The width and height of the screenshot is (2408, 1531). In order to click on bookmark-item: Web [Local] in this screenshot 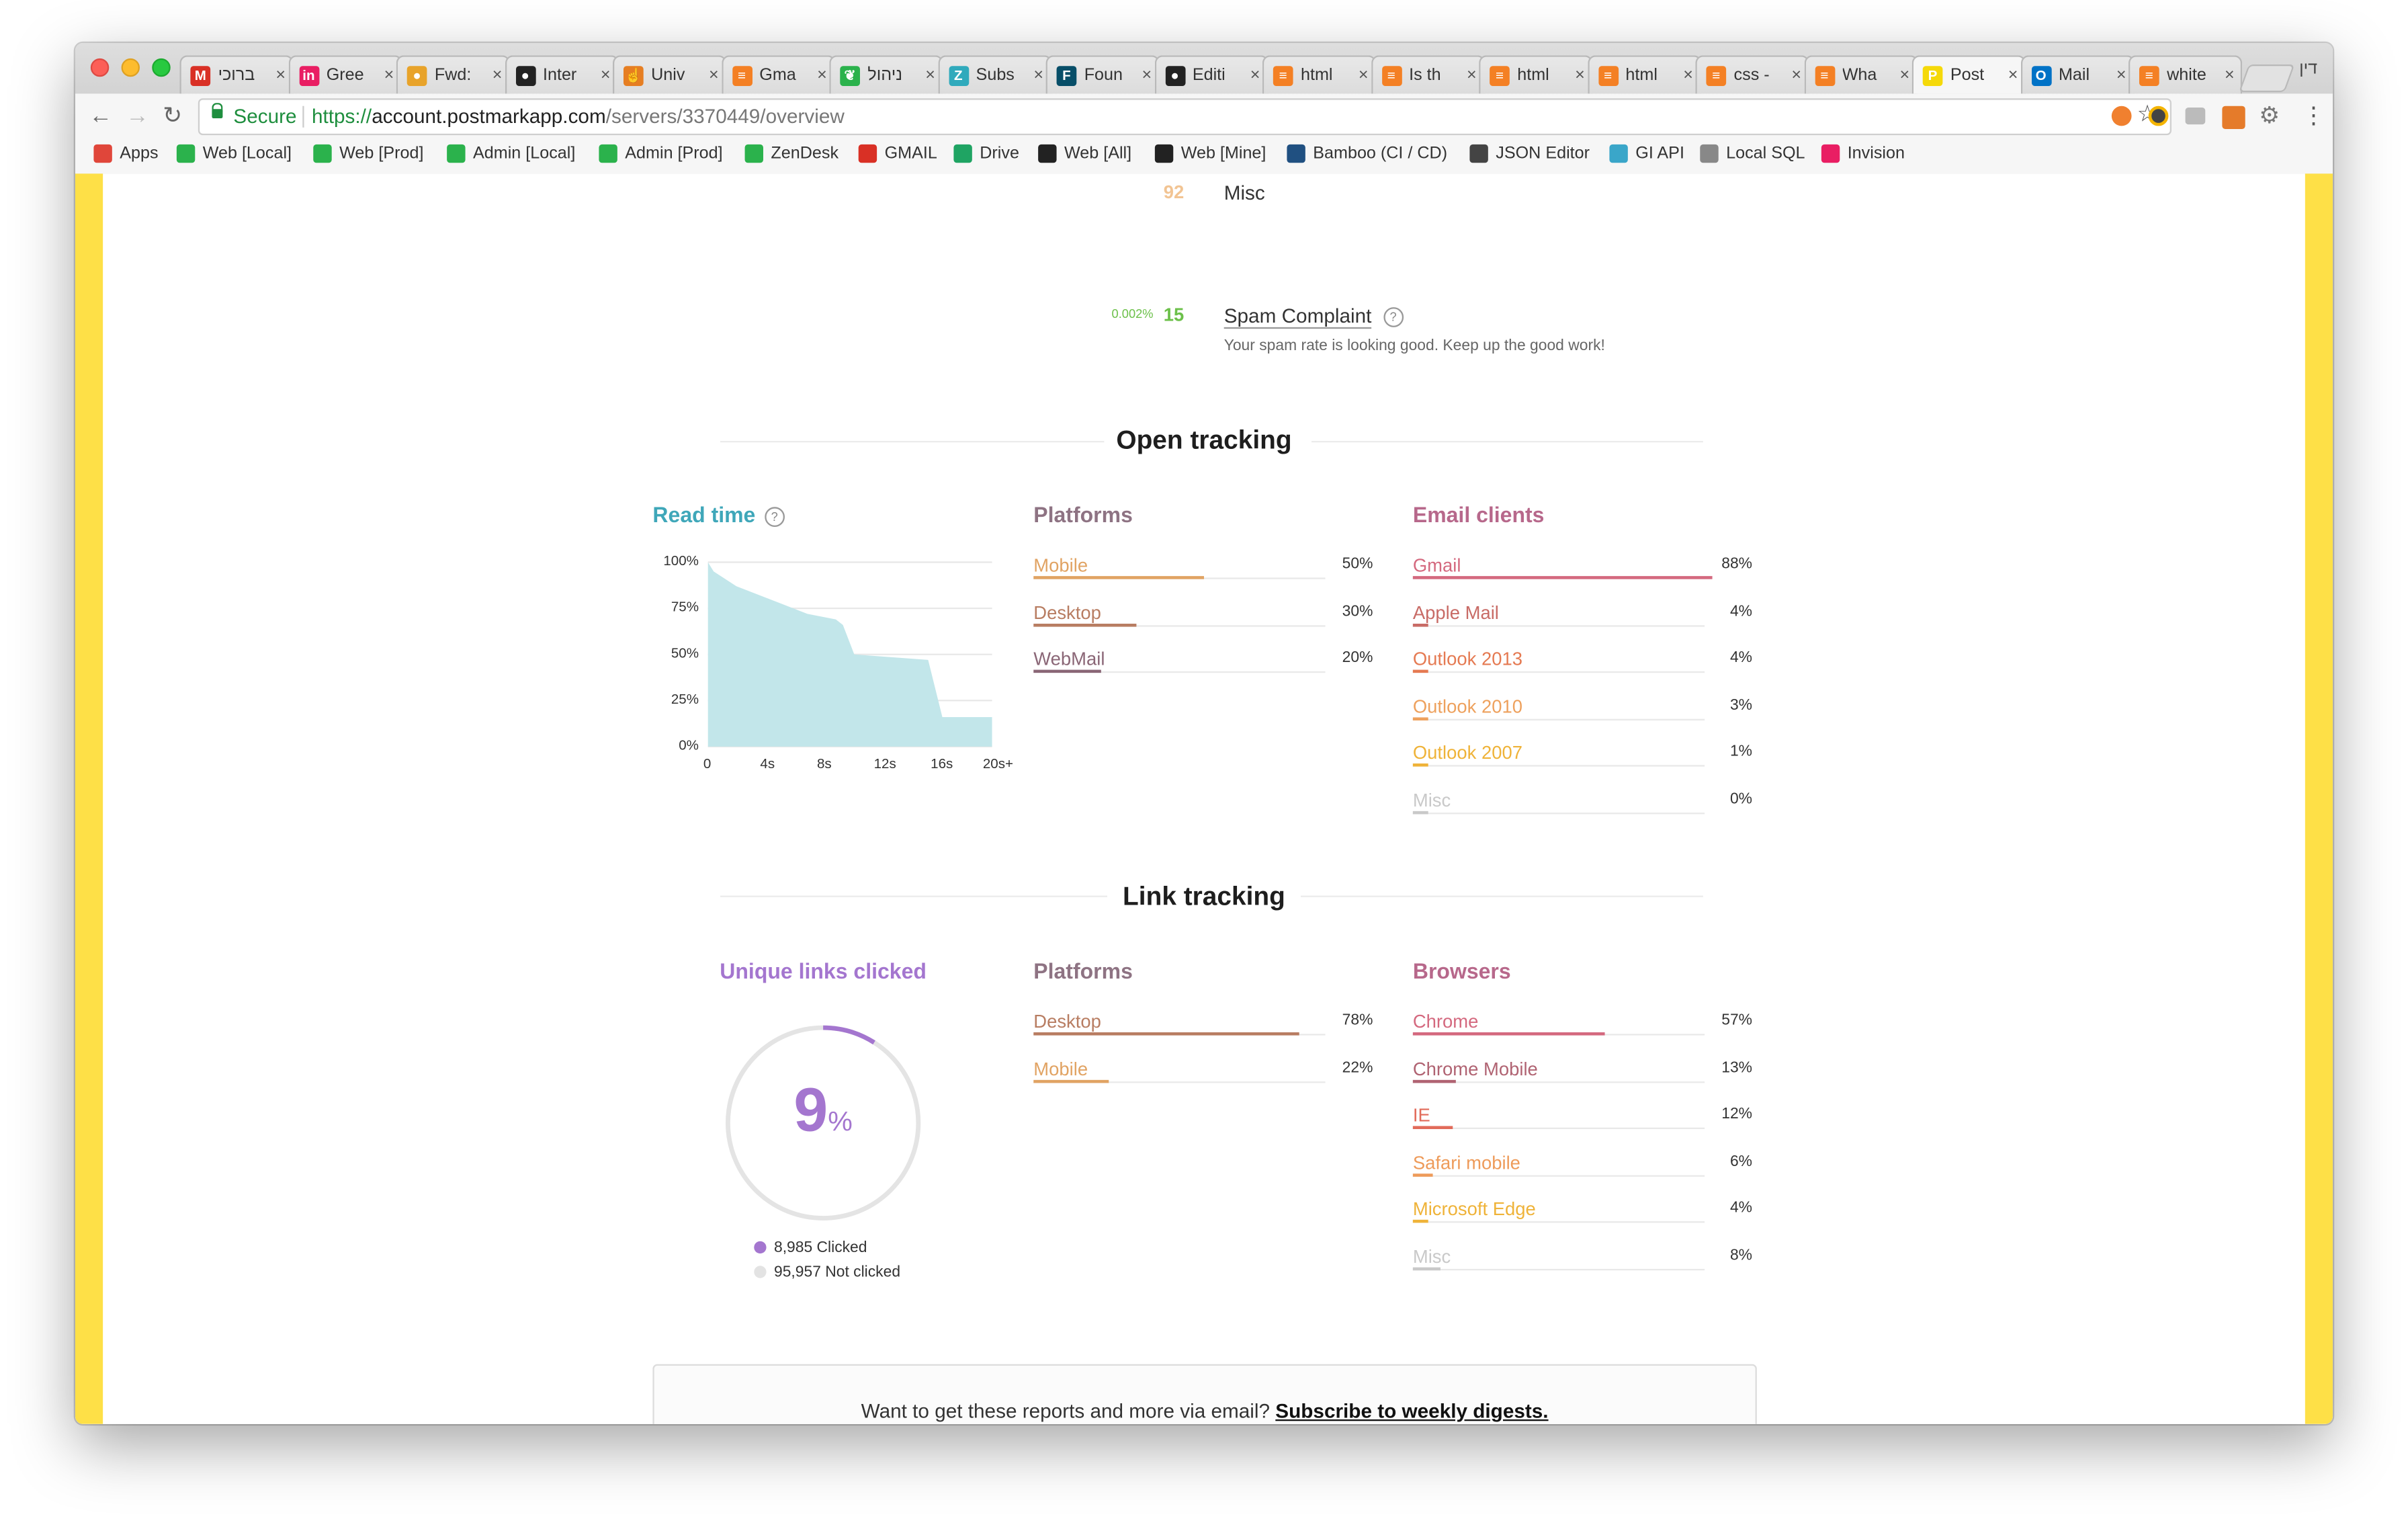, I will do `click(234, 153)`.